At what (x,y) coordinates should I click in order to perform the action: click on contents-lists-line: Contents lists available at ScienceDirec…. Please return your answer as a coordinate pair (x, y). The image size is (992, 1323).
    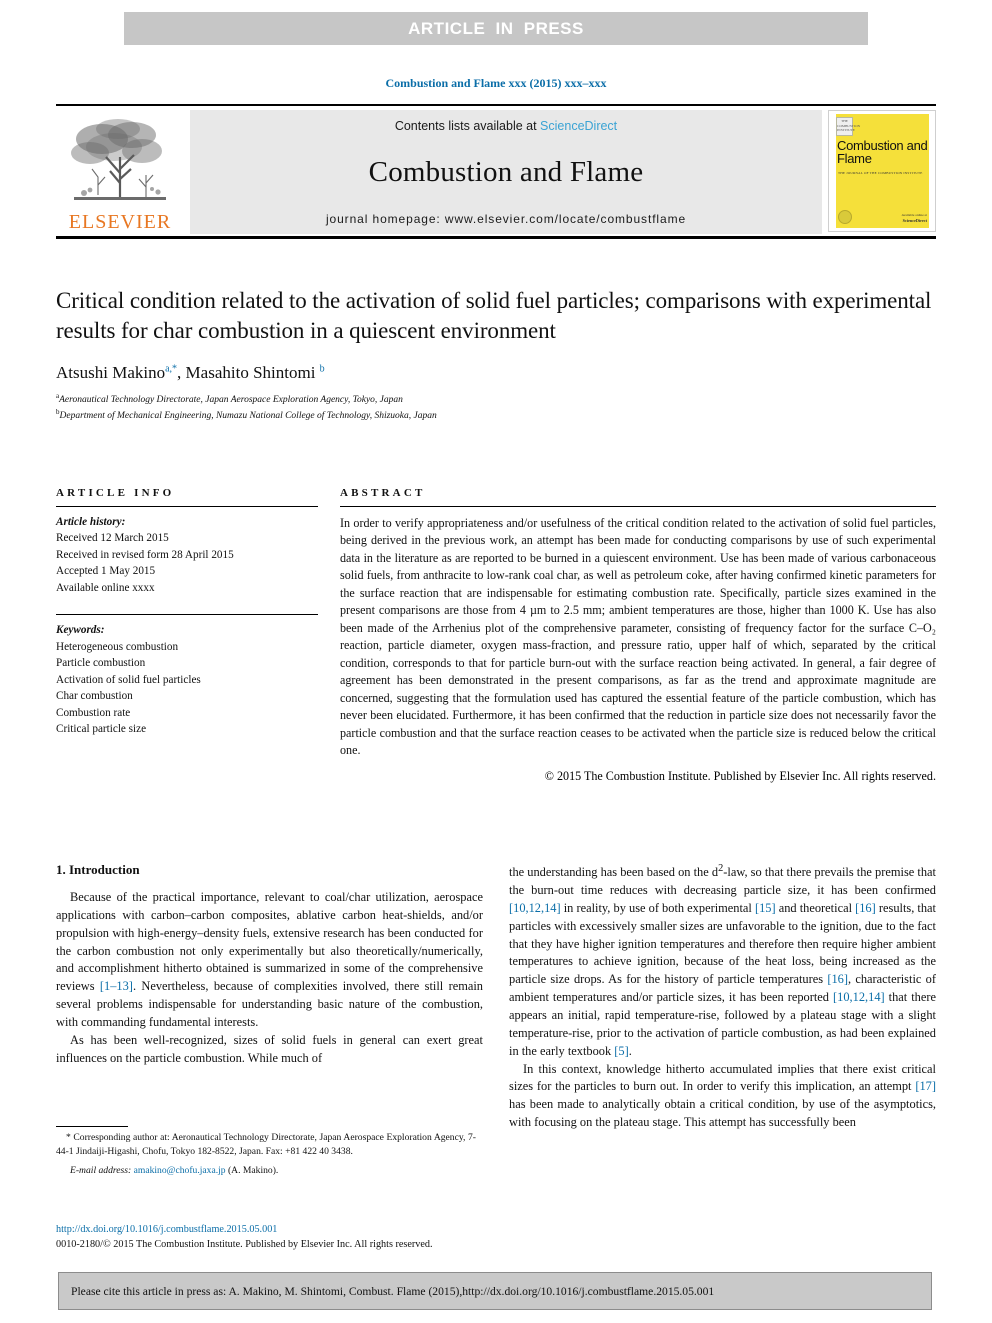
    Looking at the image, I should click on (506, 126).